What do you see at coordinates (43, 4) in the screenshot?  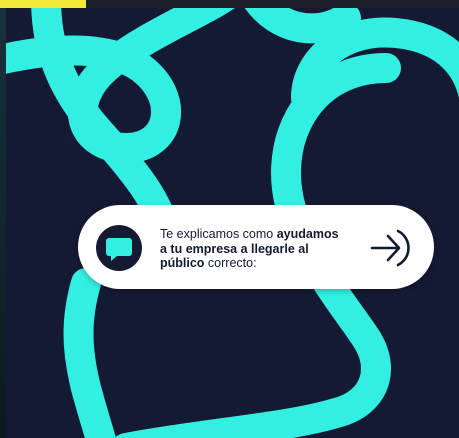 I see `yellow-tab` at bounding box center [43, 4].